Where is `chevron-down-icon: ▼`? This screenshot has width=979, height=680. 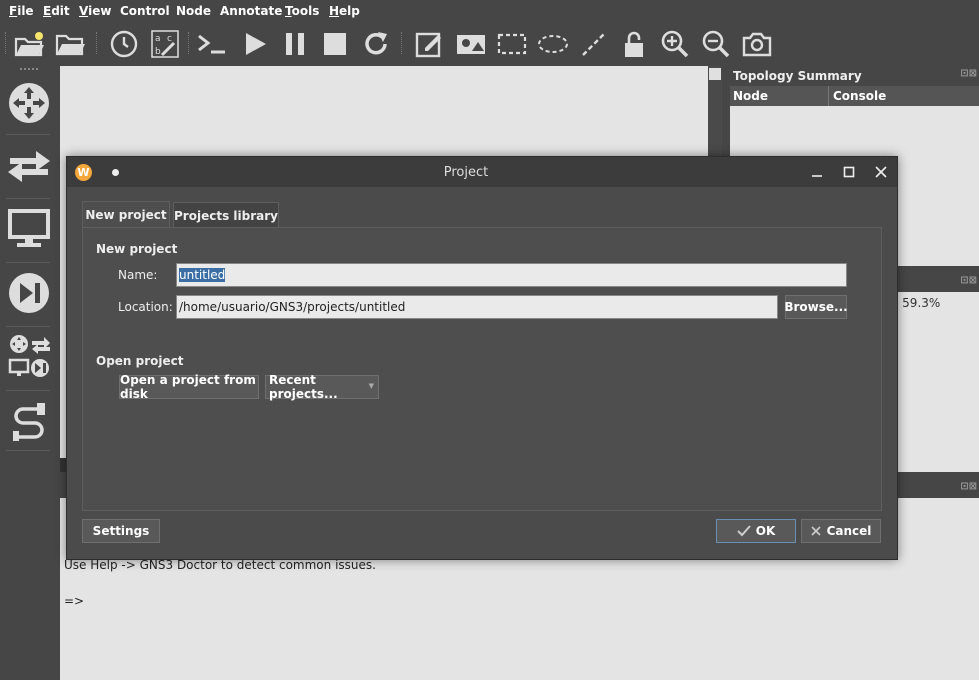 chevron-down-icon: ▼ is located at coordinates (371, 386).